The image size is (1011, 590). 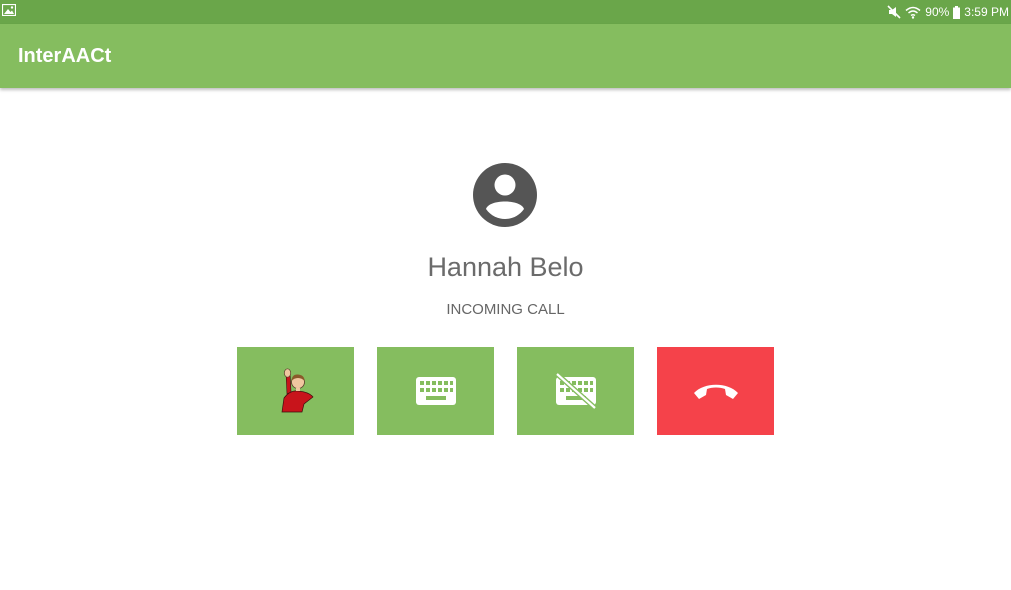 I want to click on mute-icon, so click(x=894, y=12).